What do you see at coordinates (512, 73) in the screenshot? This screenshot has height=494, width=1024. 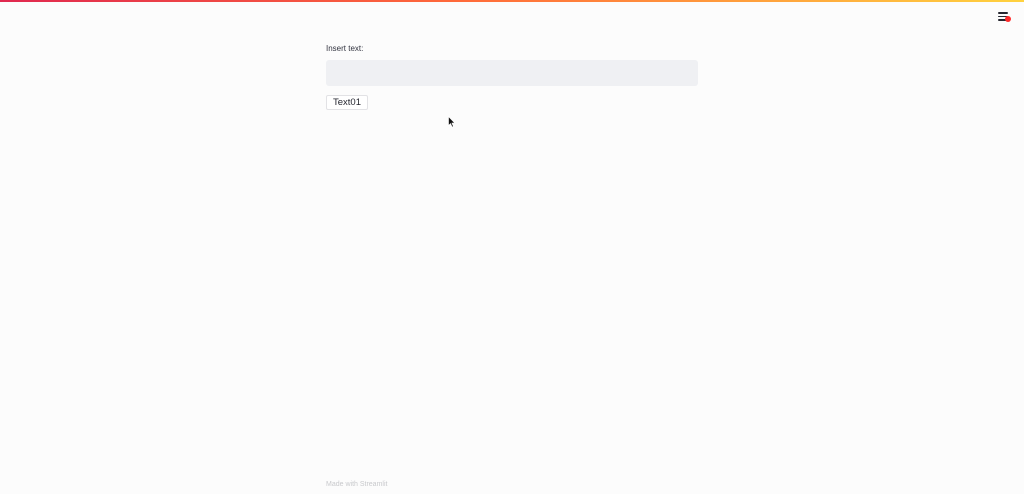 I see `text-input` at bounding box center [512, 73].